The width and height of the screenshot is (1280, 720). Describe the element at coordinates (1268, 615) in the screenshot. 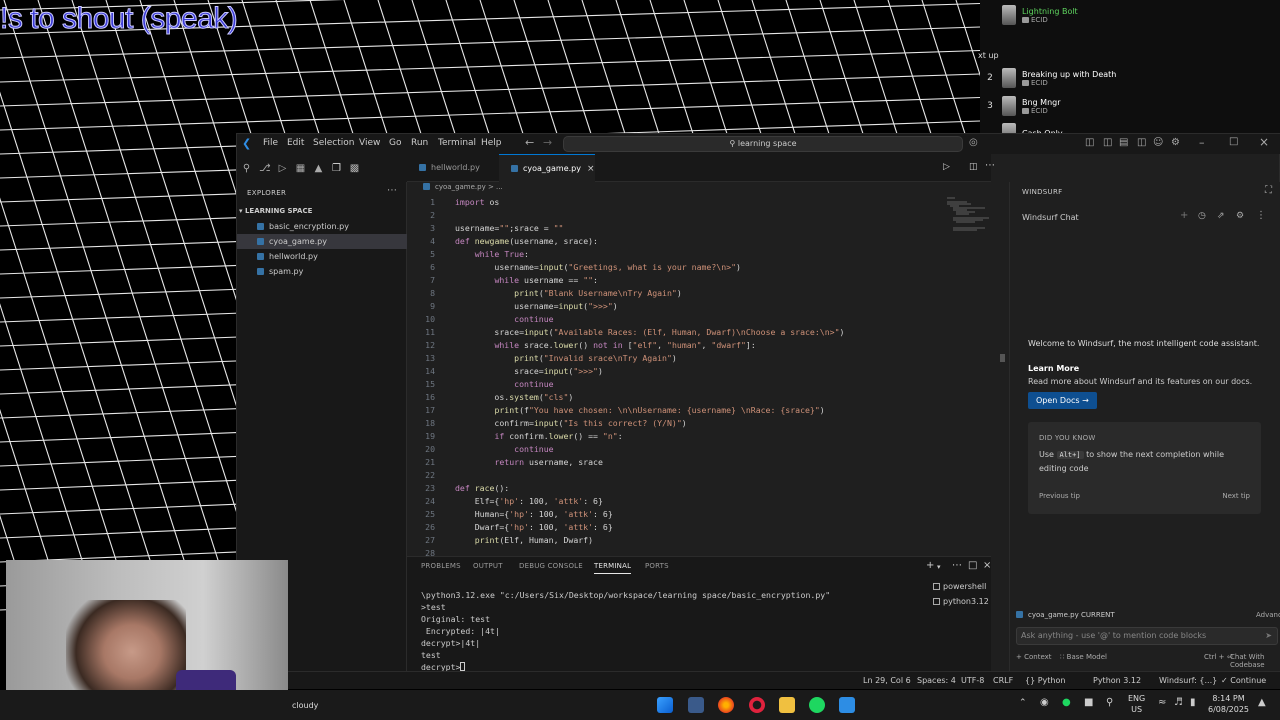

I see `advanced-link: Advanced` at that location.